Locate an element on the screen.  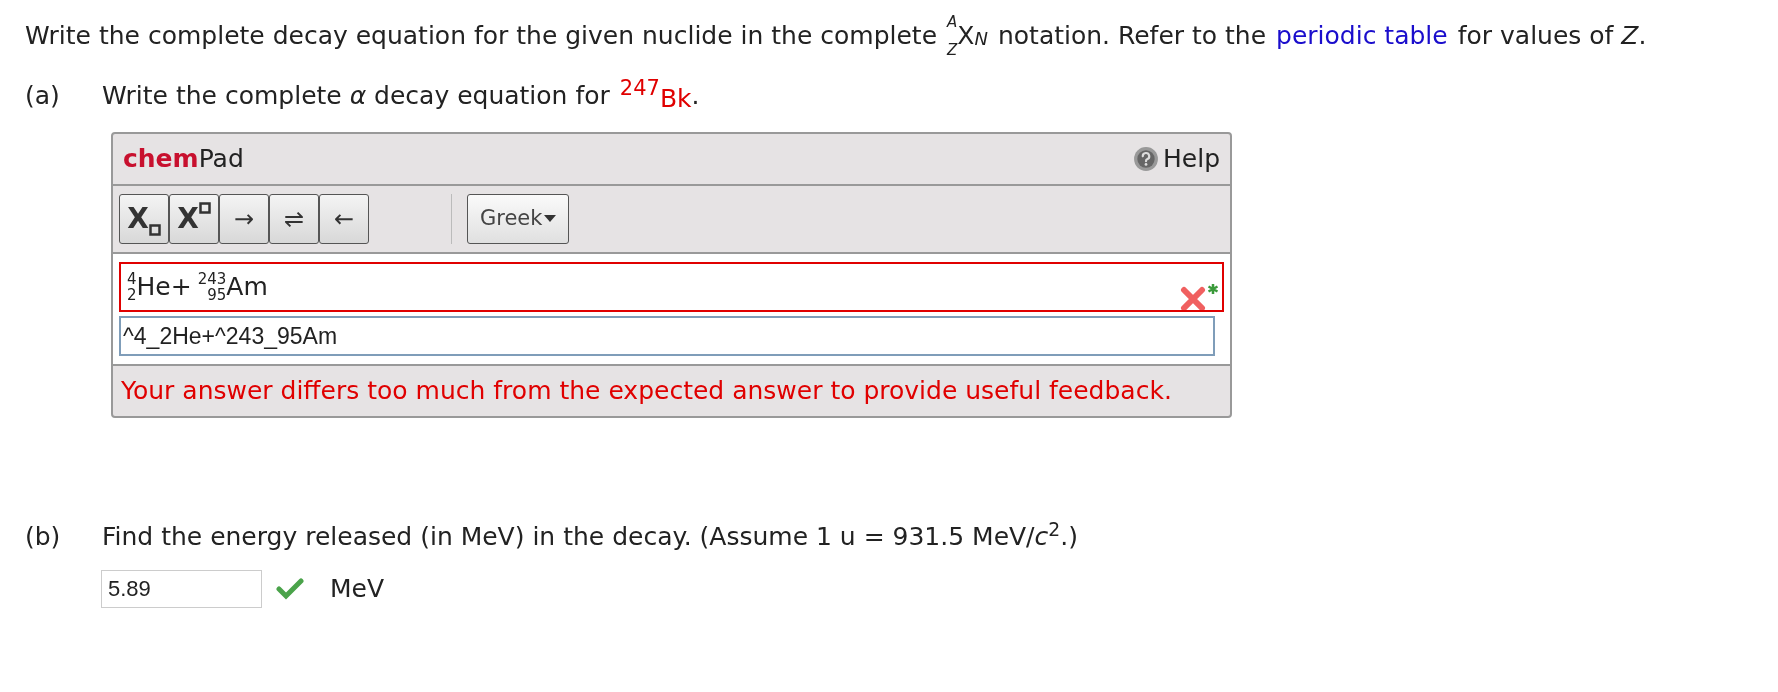
question-text: Write the complete α decay equation for is located at coordinates (356, 95).